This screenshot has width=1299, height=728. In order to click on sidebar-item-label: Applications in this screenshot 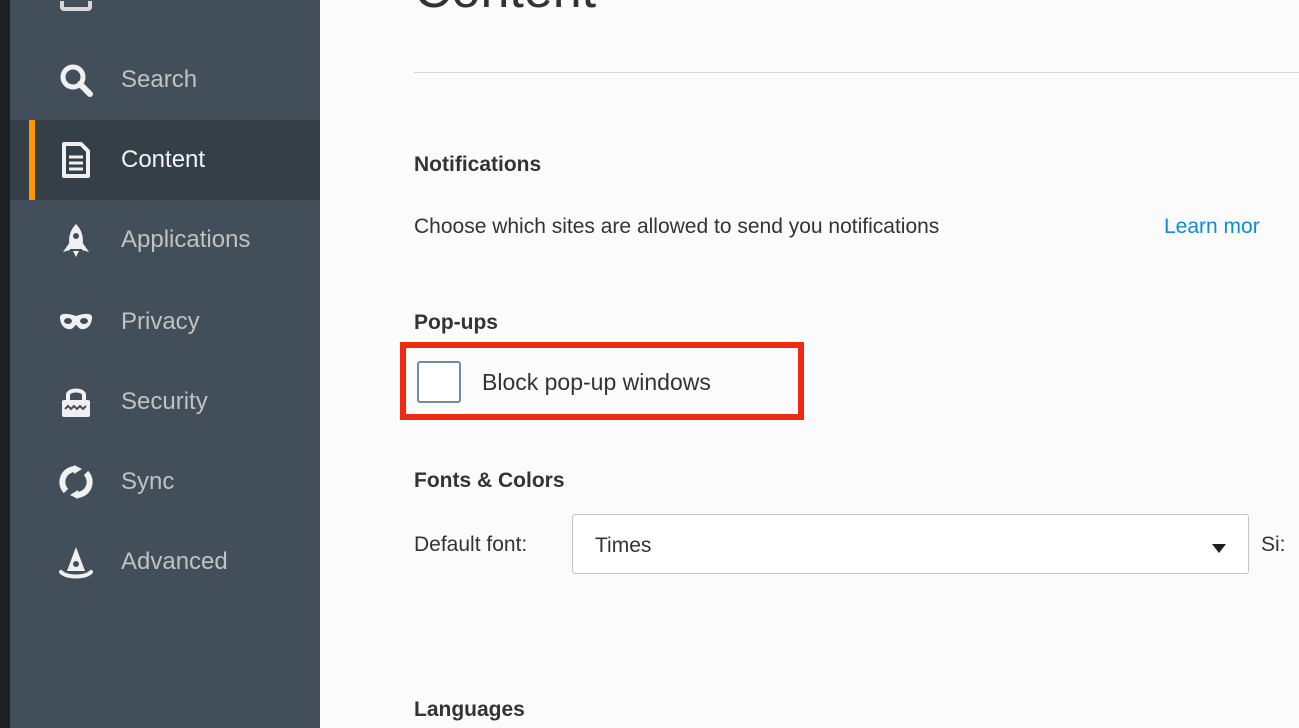, I will do `click(186, 239)`.